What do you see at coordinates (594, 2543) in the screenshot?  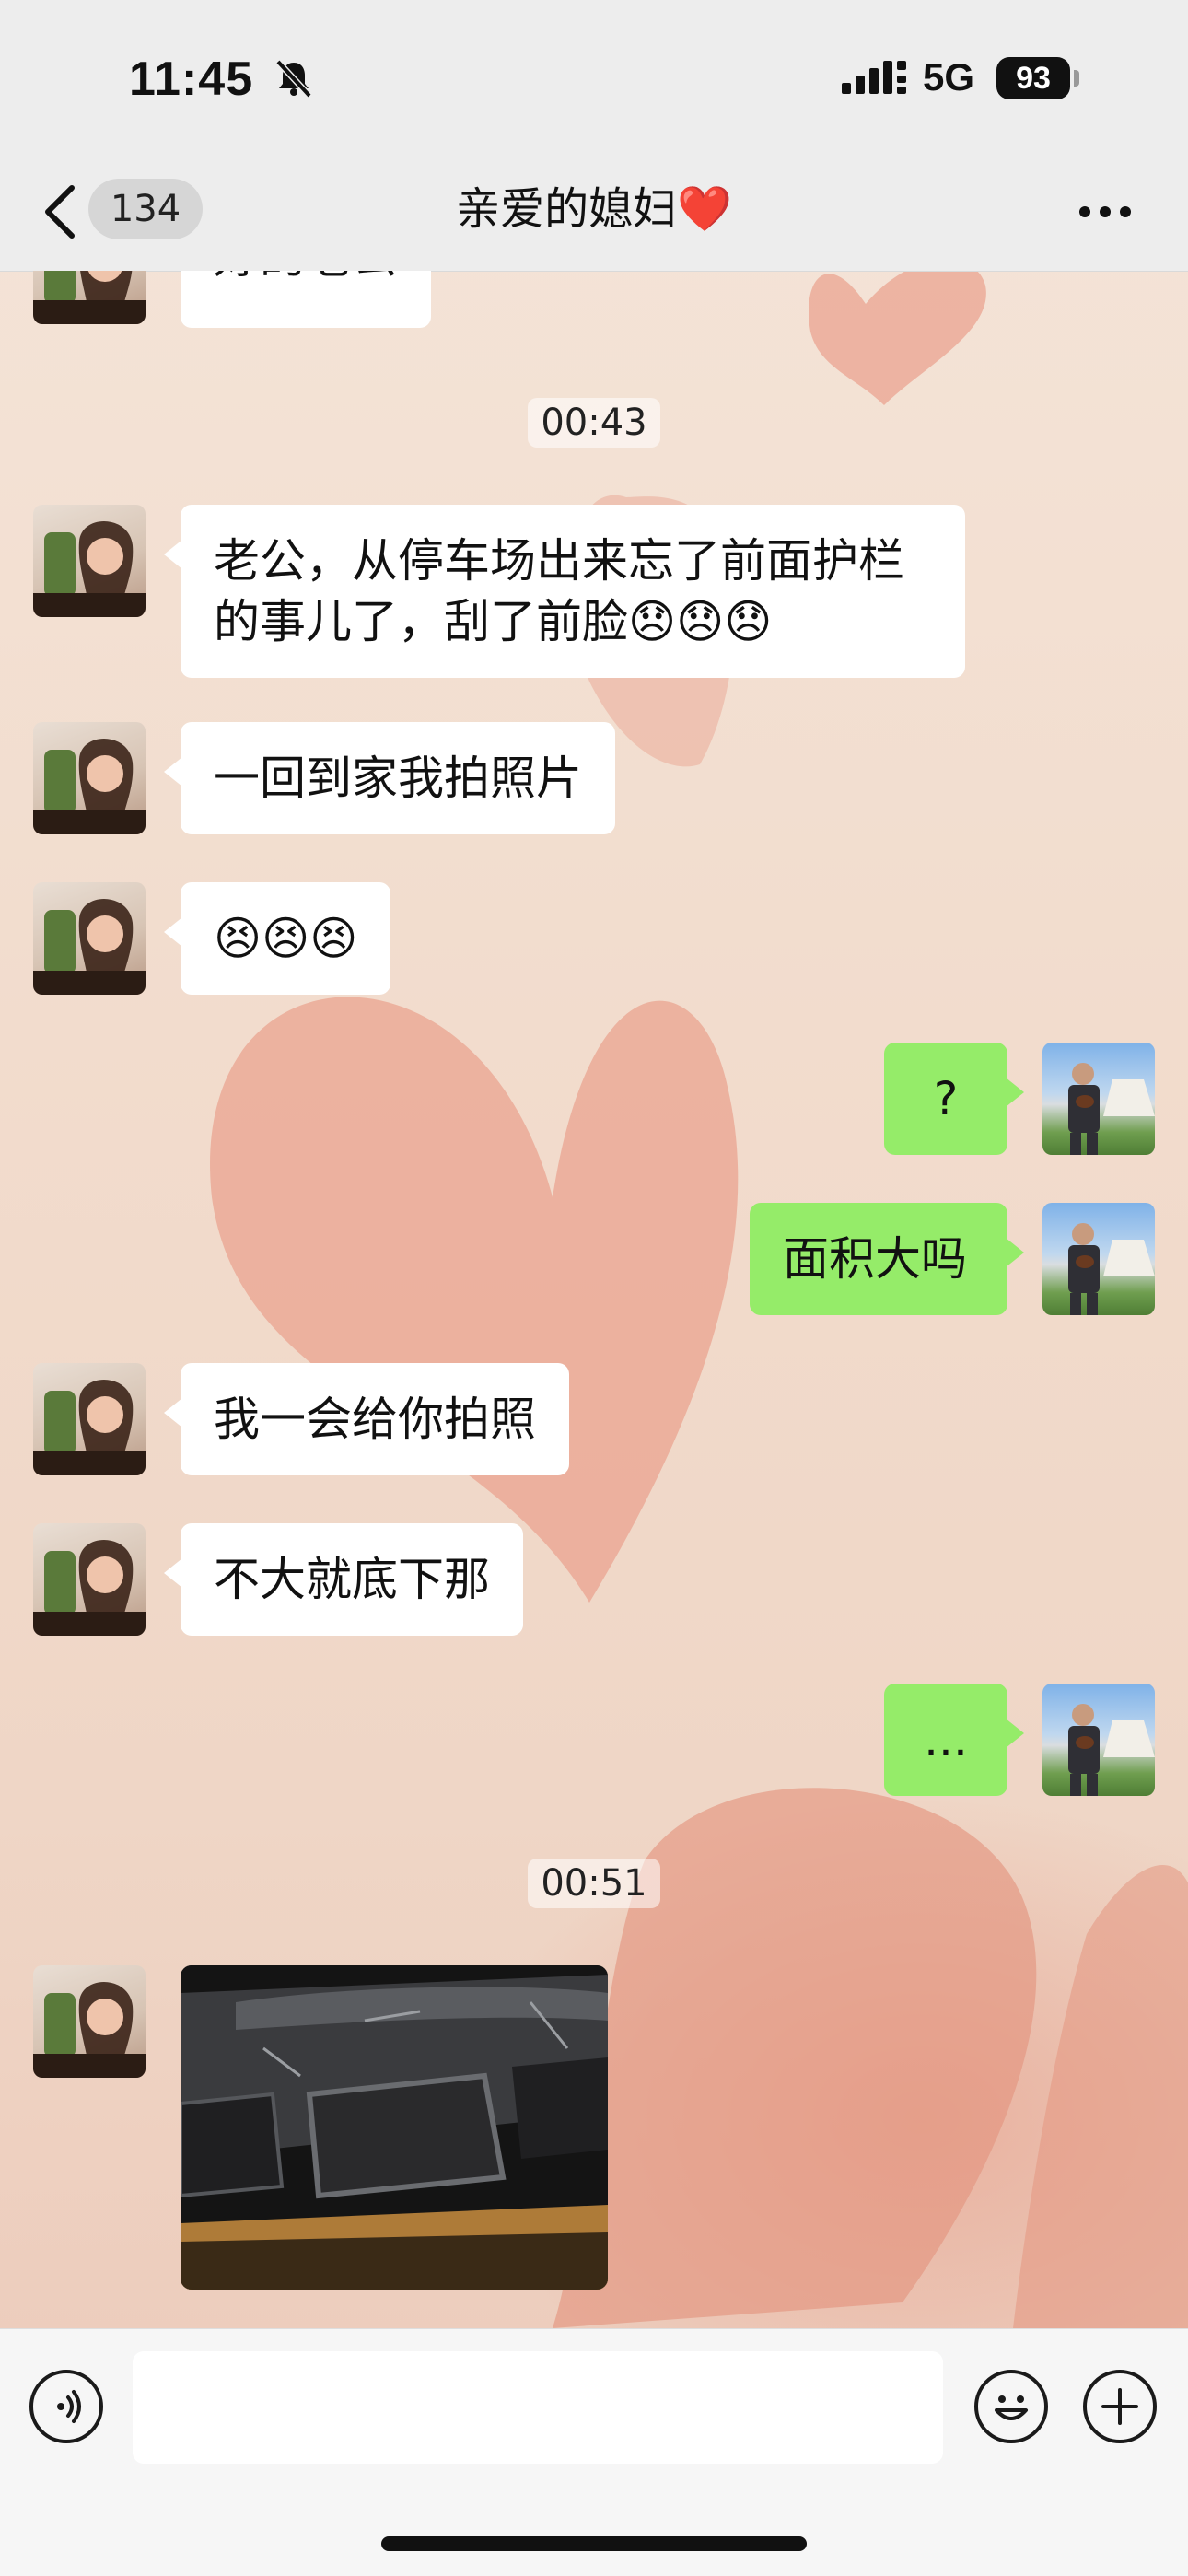 I see `home-indicator` at bounding box center [594, 2543].